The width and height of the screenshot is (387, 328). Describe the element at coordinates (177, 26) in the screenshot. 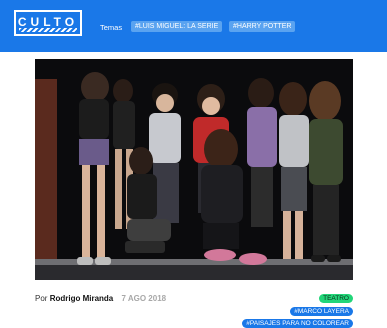

I see `nav-tag-luis-miguel: #LUIS MIGUEL: LA SERIE` at that location.